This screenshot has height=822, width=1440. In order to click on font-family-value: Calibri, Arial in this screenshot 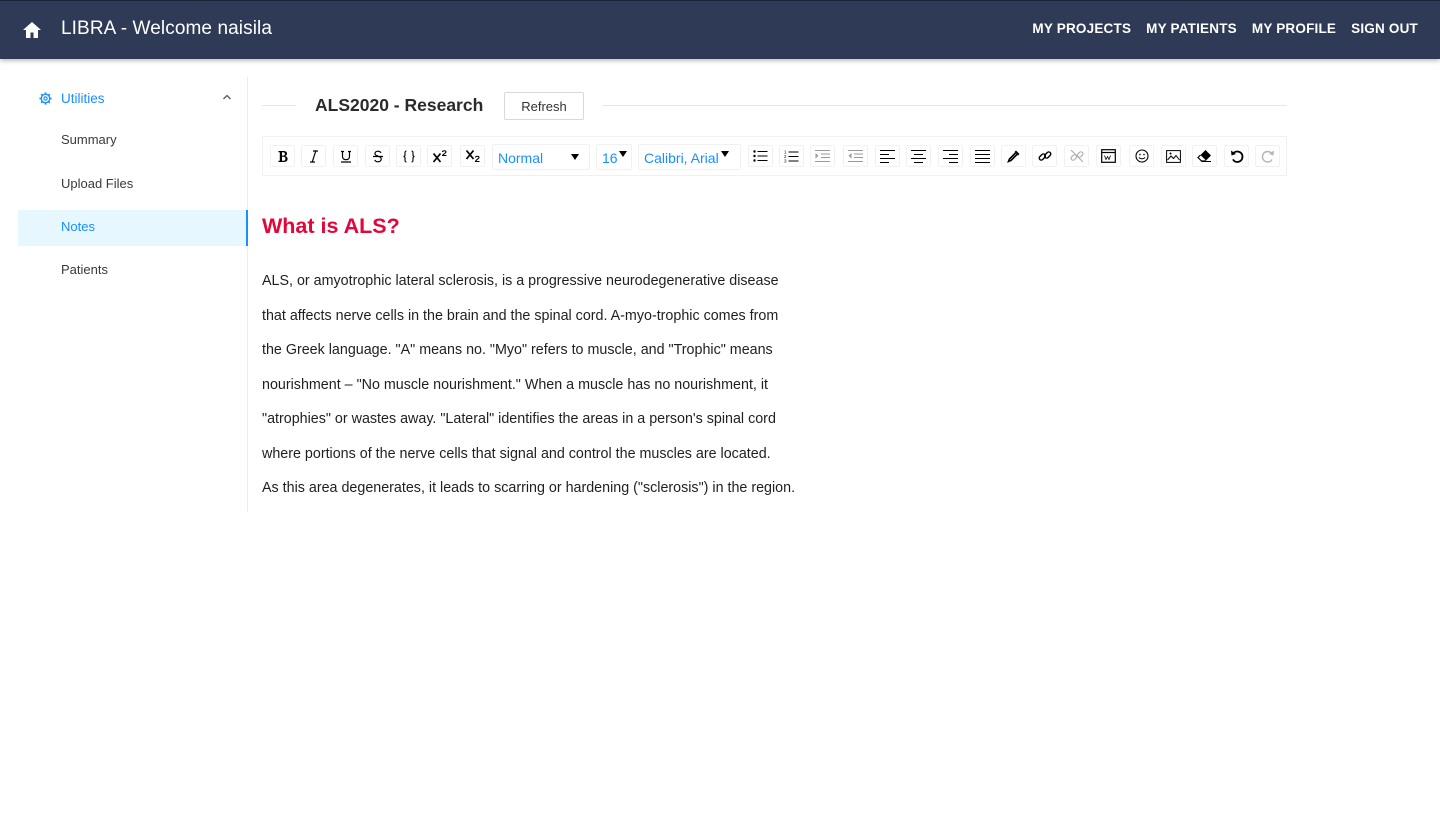, I will do `click(681, 158)`.